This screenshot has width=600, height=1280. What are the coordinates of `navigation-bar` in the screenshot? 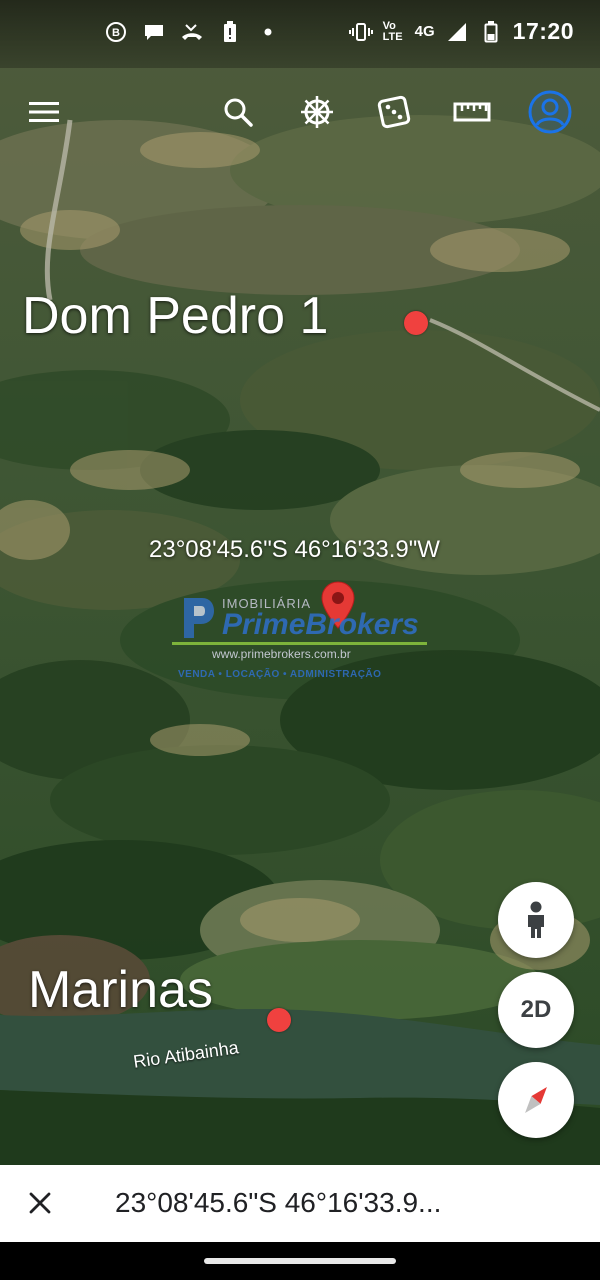 It's located at (300, 1261).